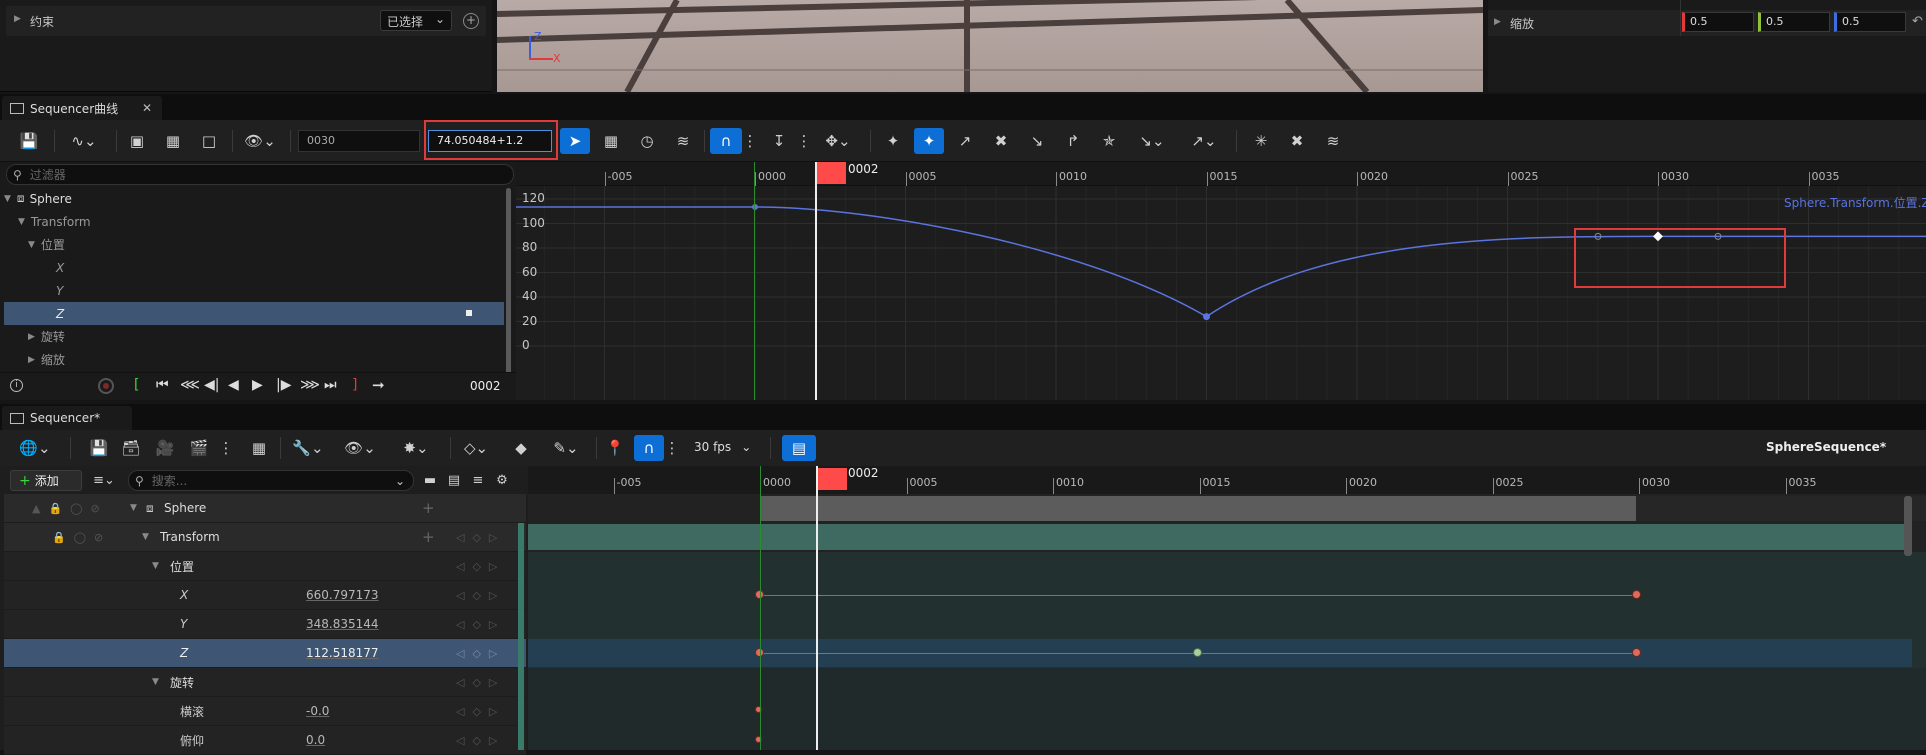 The height and width of the screenshot is (755, 1926). Describe the element at coordinates (84, 141) in the screenshot. I see `curve-mode-icon: ∿⌄` at that location.